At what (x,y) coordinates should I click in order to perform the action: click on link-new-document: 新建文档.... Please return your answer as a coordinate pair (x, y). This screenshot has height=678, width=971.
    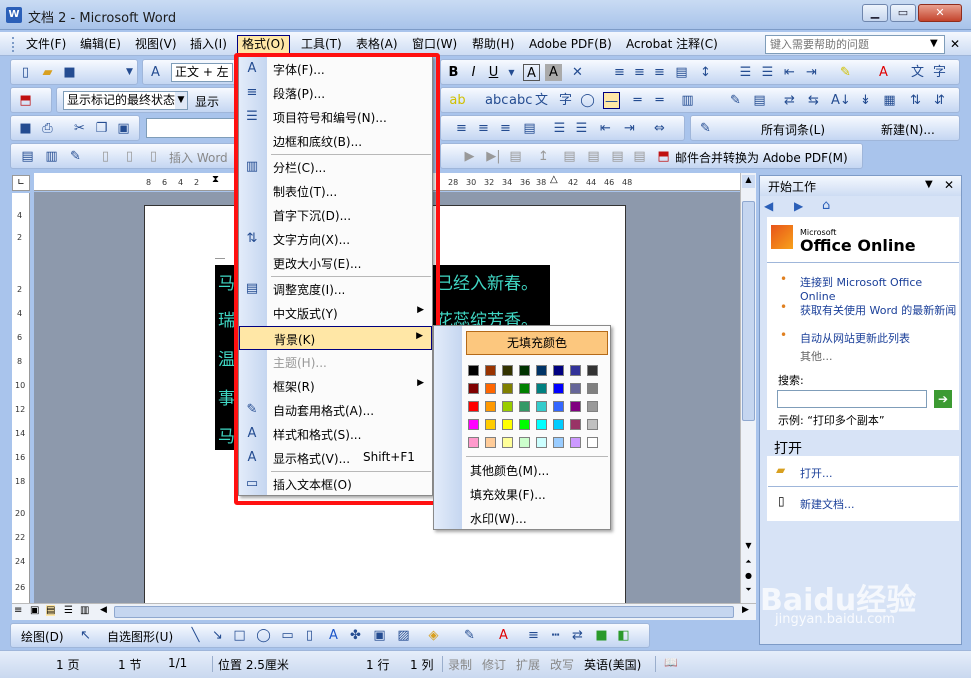
    Looking at the image, I should click on (827, 504).